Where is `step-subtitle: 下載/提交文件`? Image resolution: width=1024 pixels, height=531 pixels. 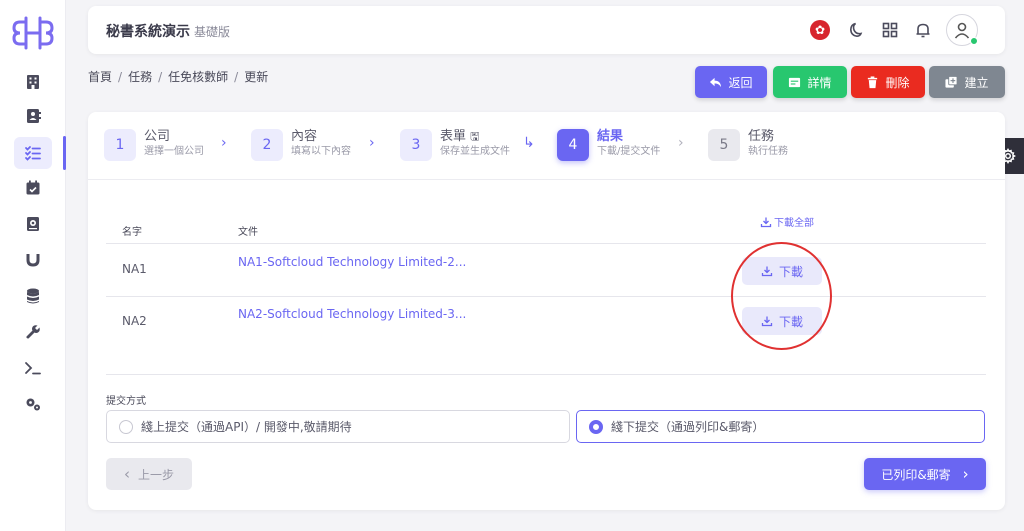
step-subtitle: 下載/提交文件 is located at coordinates (629, 151).